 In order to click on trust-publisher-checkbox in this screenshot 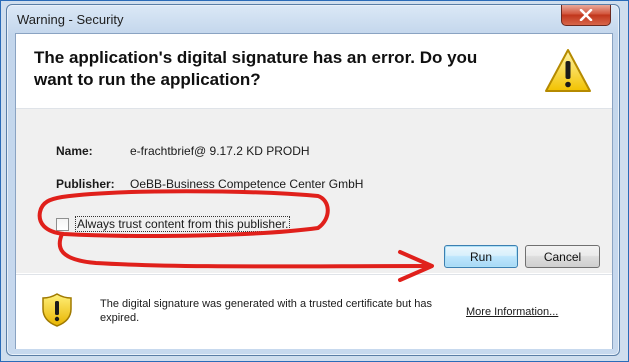, I will do `click(62, 224)`.